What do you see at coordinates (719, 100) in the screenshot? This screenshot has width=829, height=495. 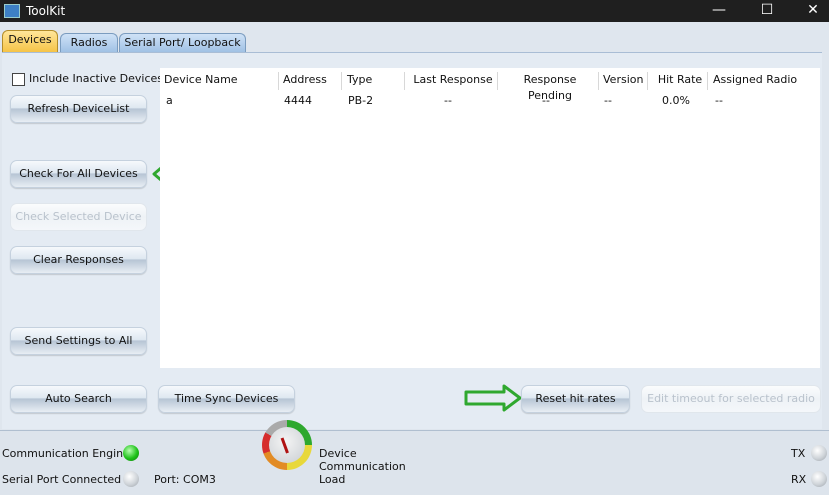 I see `cell-assigned-radio: --` at bounding box center [719, 100].